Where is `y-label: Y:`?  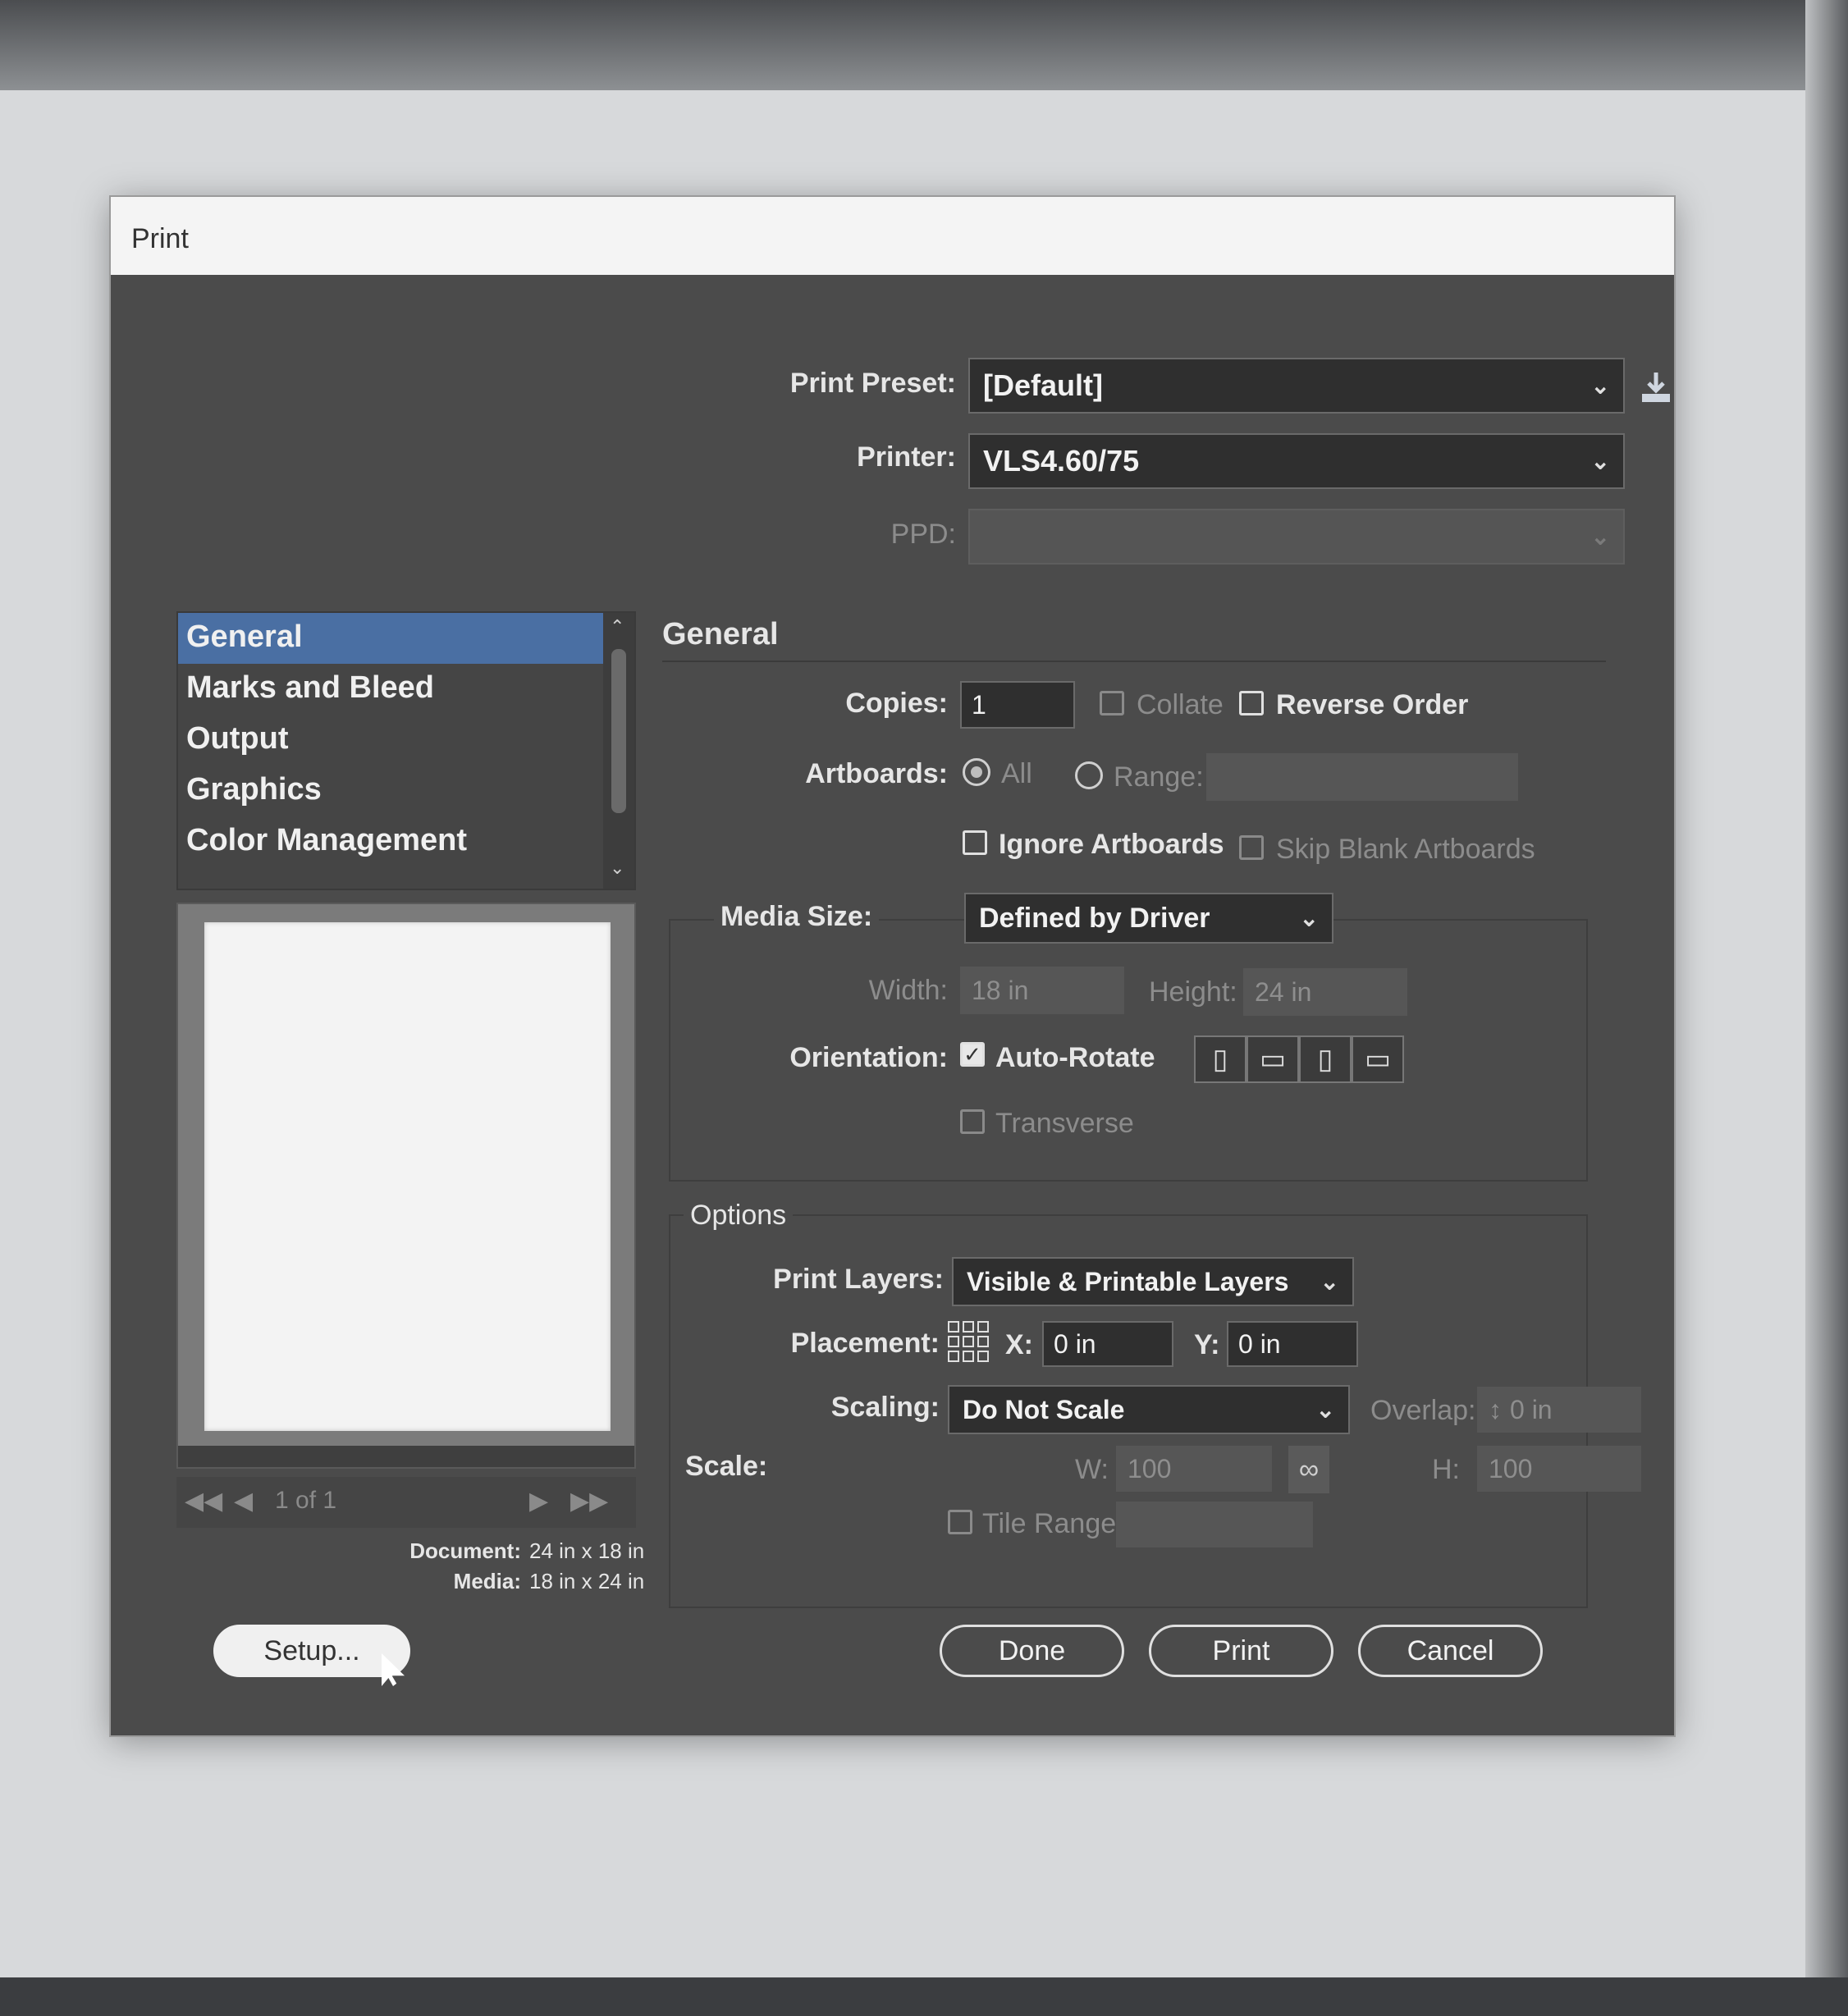
y-label: Y: is located at coordinates (1207, 1344).